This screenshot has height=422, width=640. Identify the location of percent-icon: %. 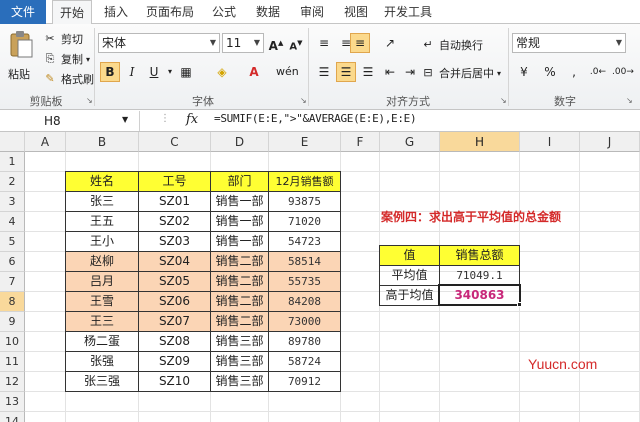
(550, 72).